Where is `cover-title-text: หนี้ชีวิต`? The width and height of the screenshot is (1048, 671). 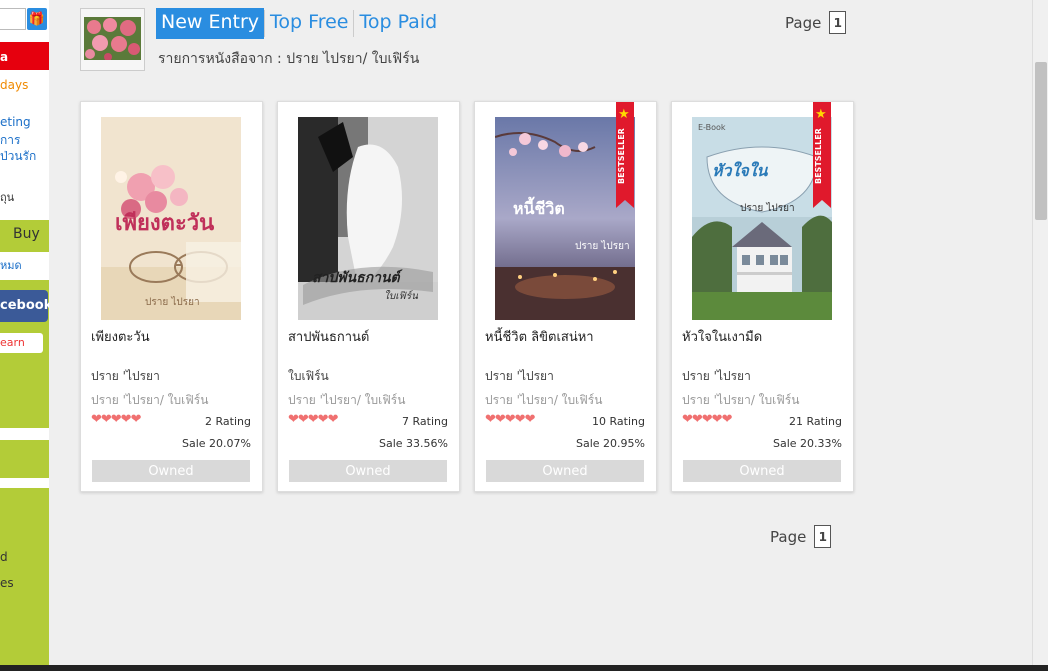 cover-title-text: หนี้ชีวิต is located at coordinates (539, 208).